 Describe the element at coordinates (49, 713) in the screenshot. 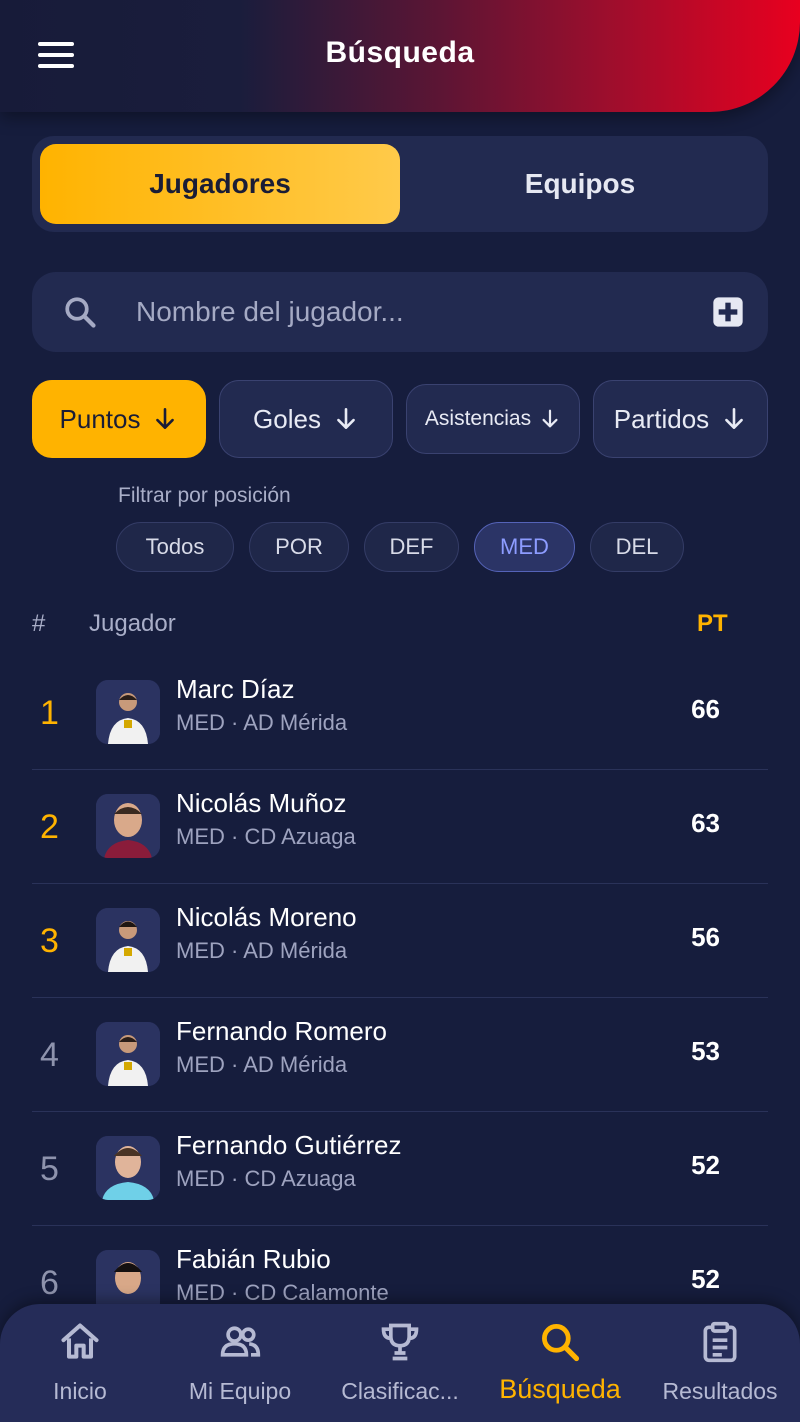

I see `row-rank: 1` at that location.